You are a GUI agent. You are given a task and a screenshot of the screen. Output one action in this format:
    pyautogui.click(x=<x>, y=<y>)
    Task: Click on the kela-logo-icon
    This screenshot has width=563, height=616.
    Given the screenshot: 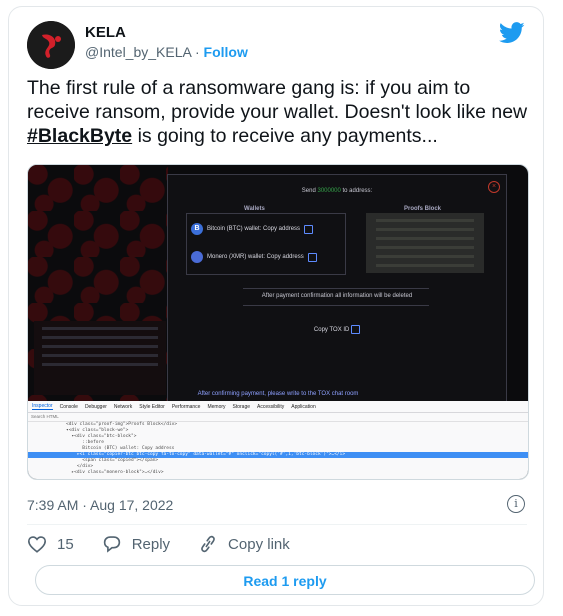 What is the action you would take?
    pyautogui.click(x=51, y=45)
    